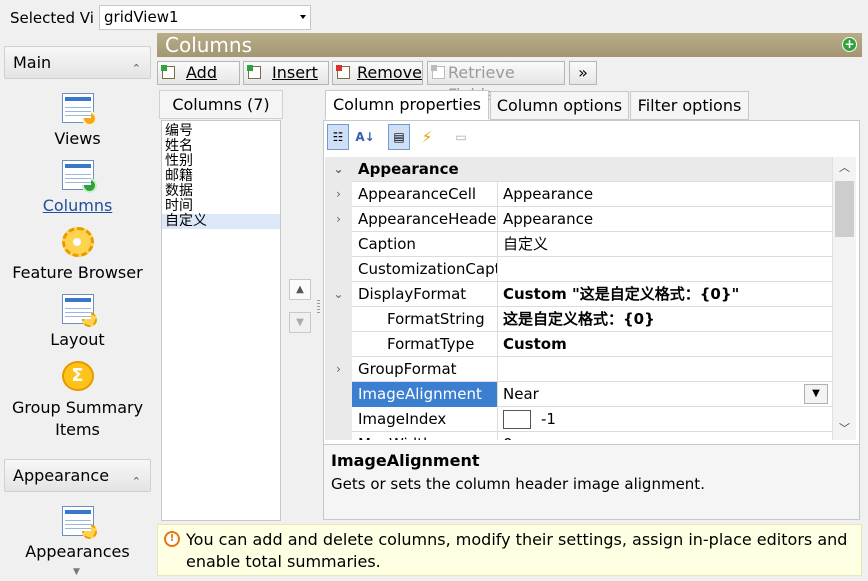 This screenshot has height=581, width=868. What do you see at coordinates (425, 319) in the screenshot?
I see `property-name: FormatString` at bounding box center [425, 319].